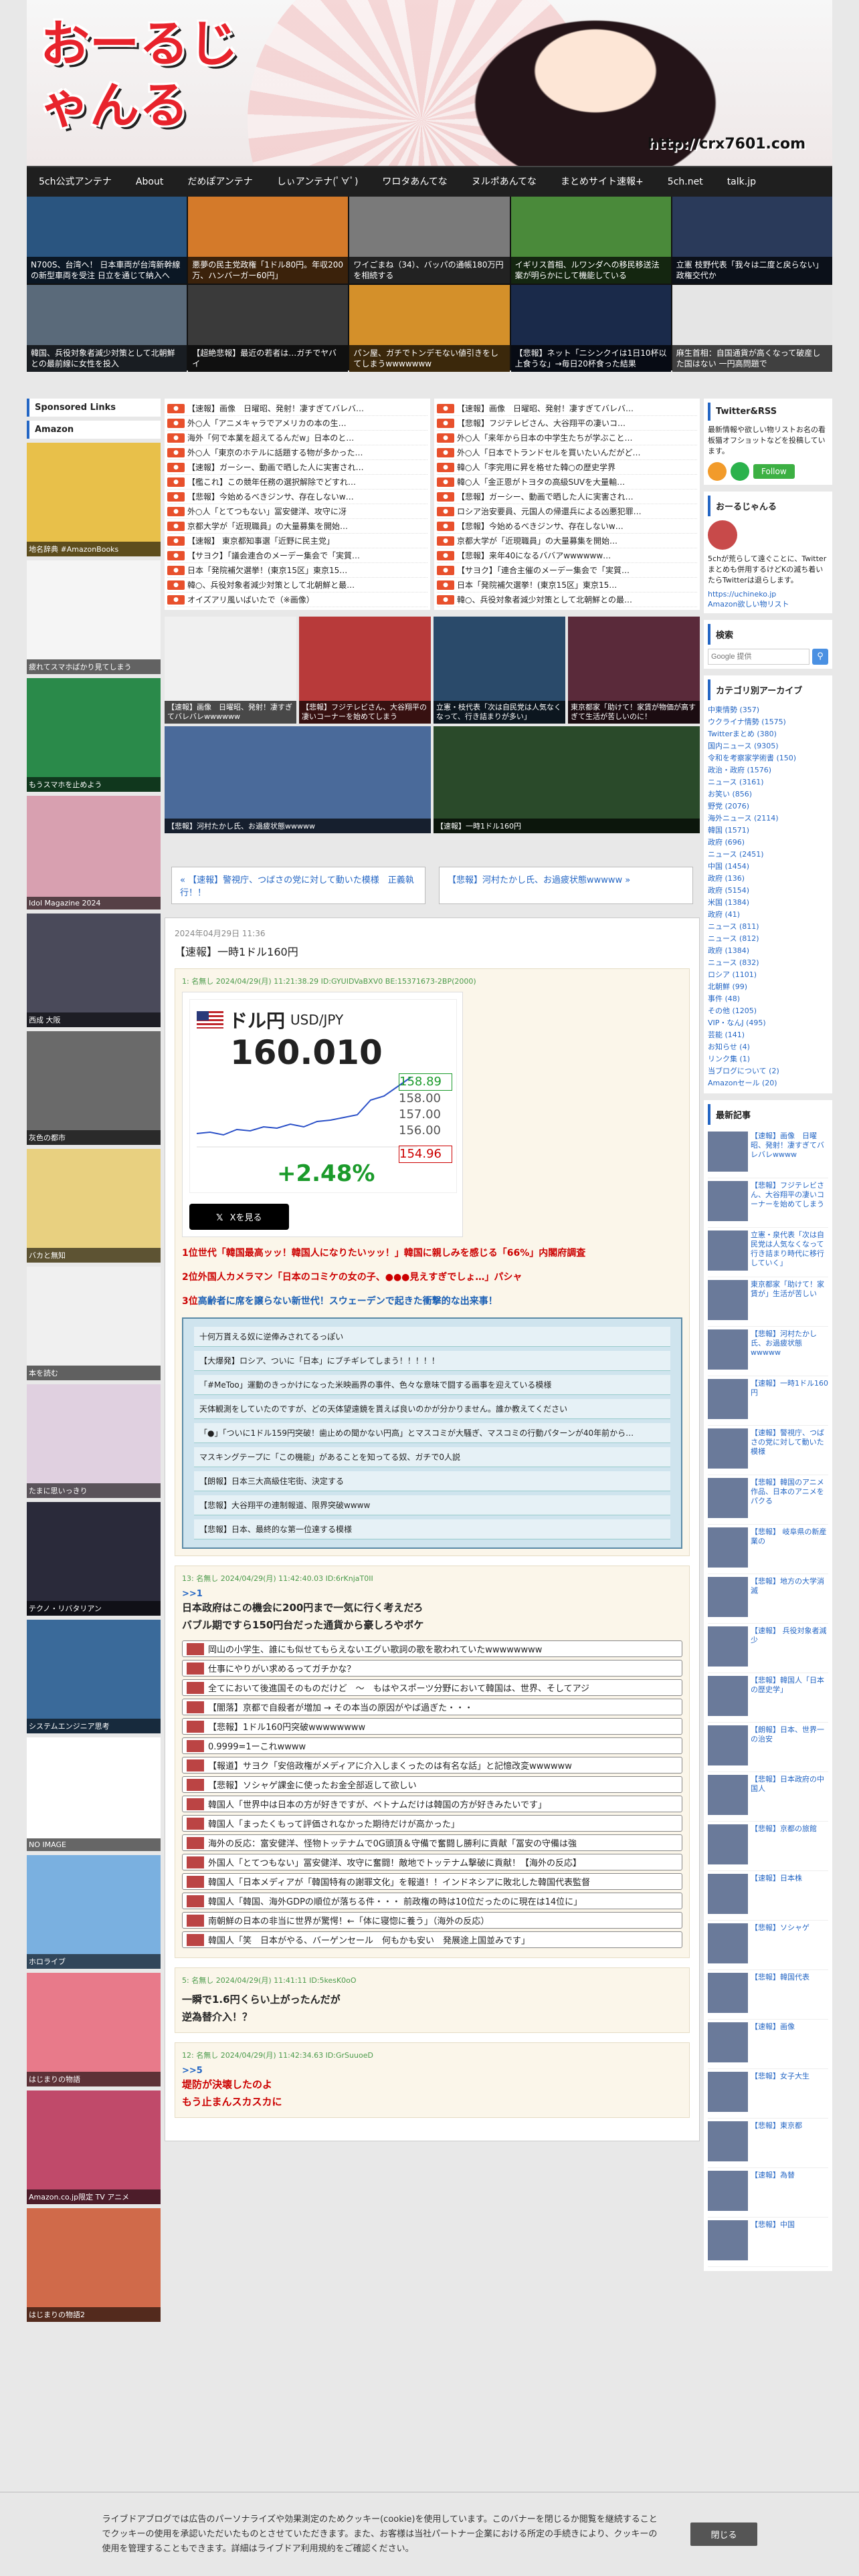 This screenshot has width=859, height=2576. Describe the element at coordinates (768, 758) in the screenshot. I see `category-link: 令和を考察家学術書 (150)` at that location.